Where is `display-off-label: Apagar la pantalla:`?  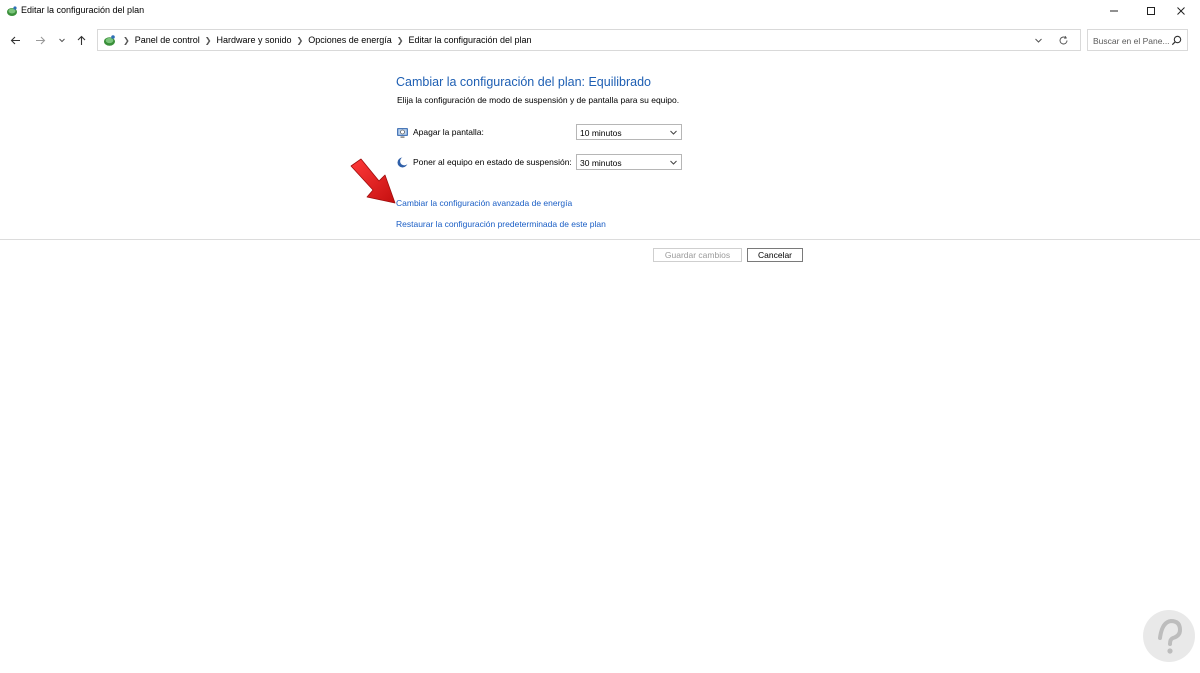 display-off-label: Apagar la pantalla: is located at coordinates (448, 132).